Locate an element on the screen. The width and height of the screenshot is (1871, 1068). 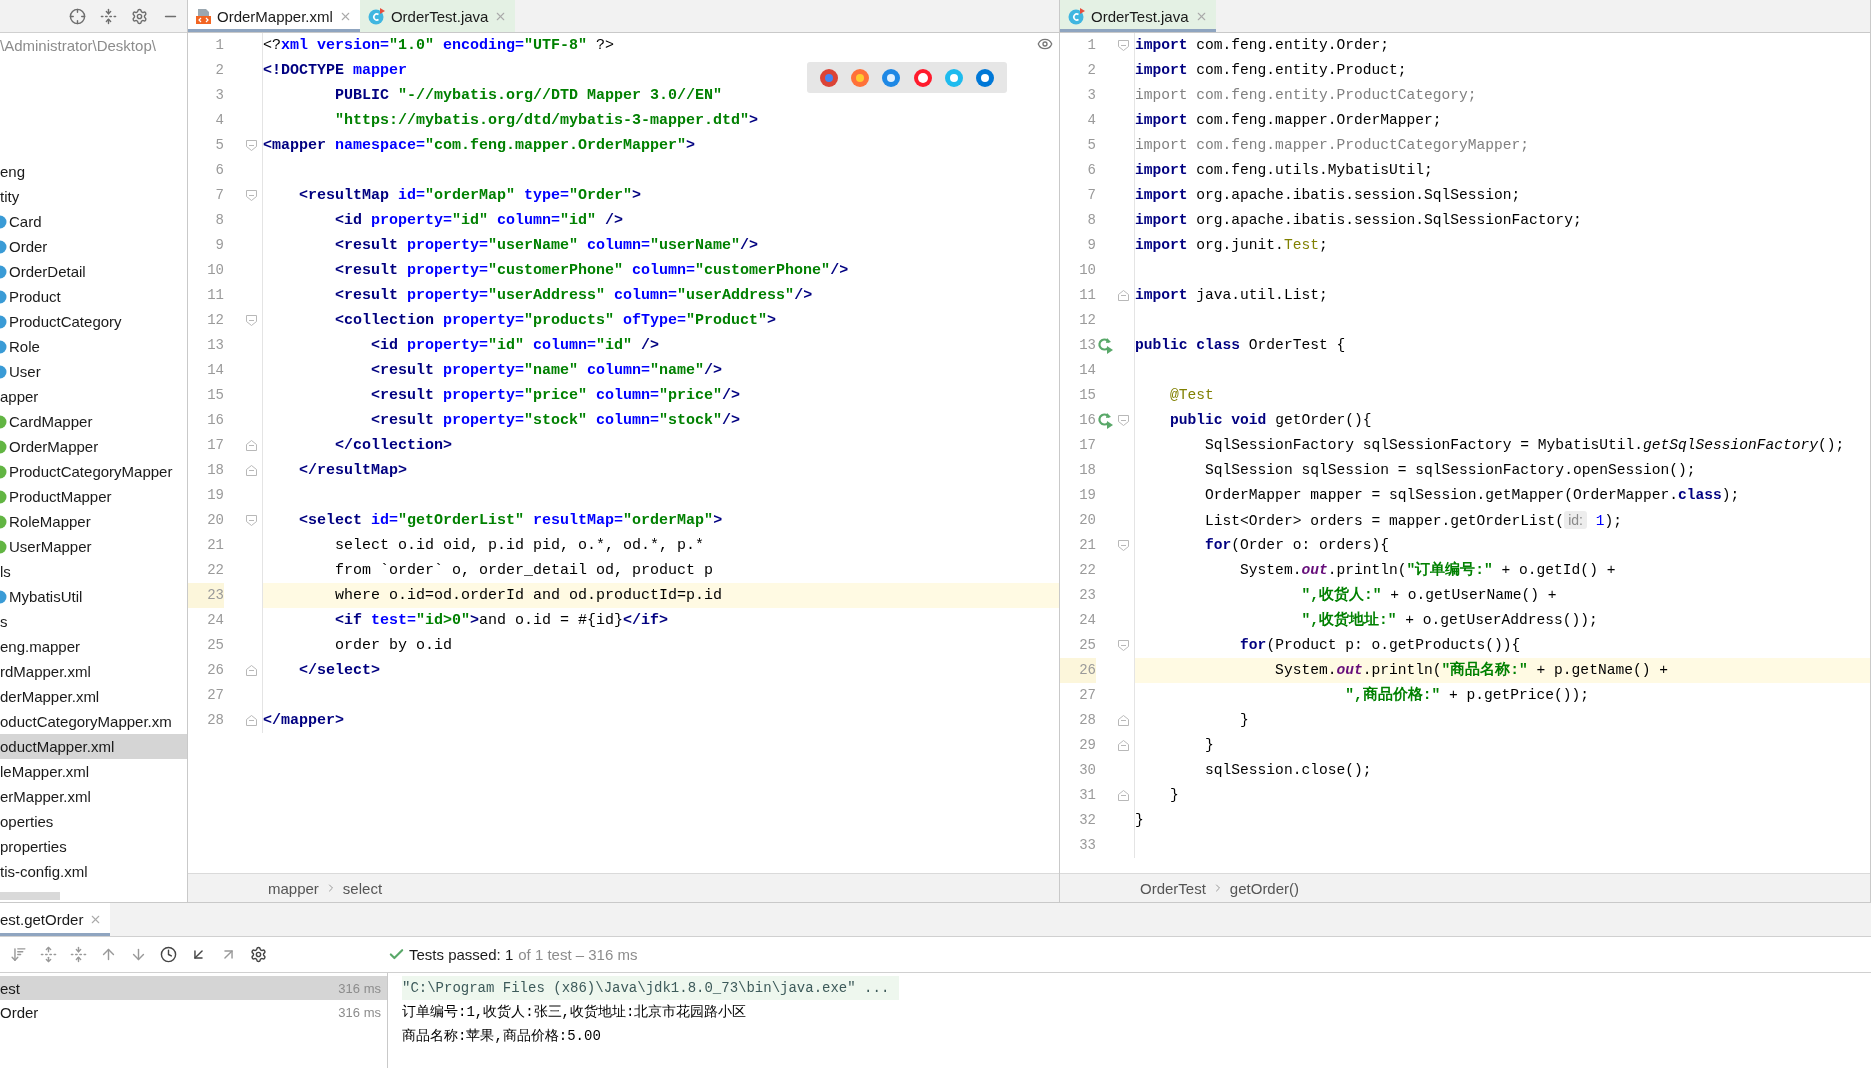
code-line: ",收货人:" + o.getUserName() + is located at coordinates (1428, 595).